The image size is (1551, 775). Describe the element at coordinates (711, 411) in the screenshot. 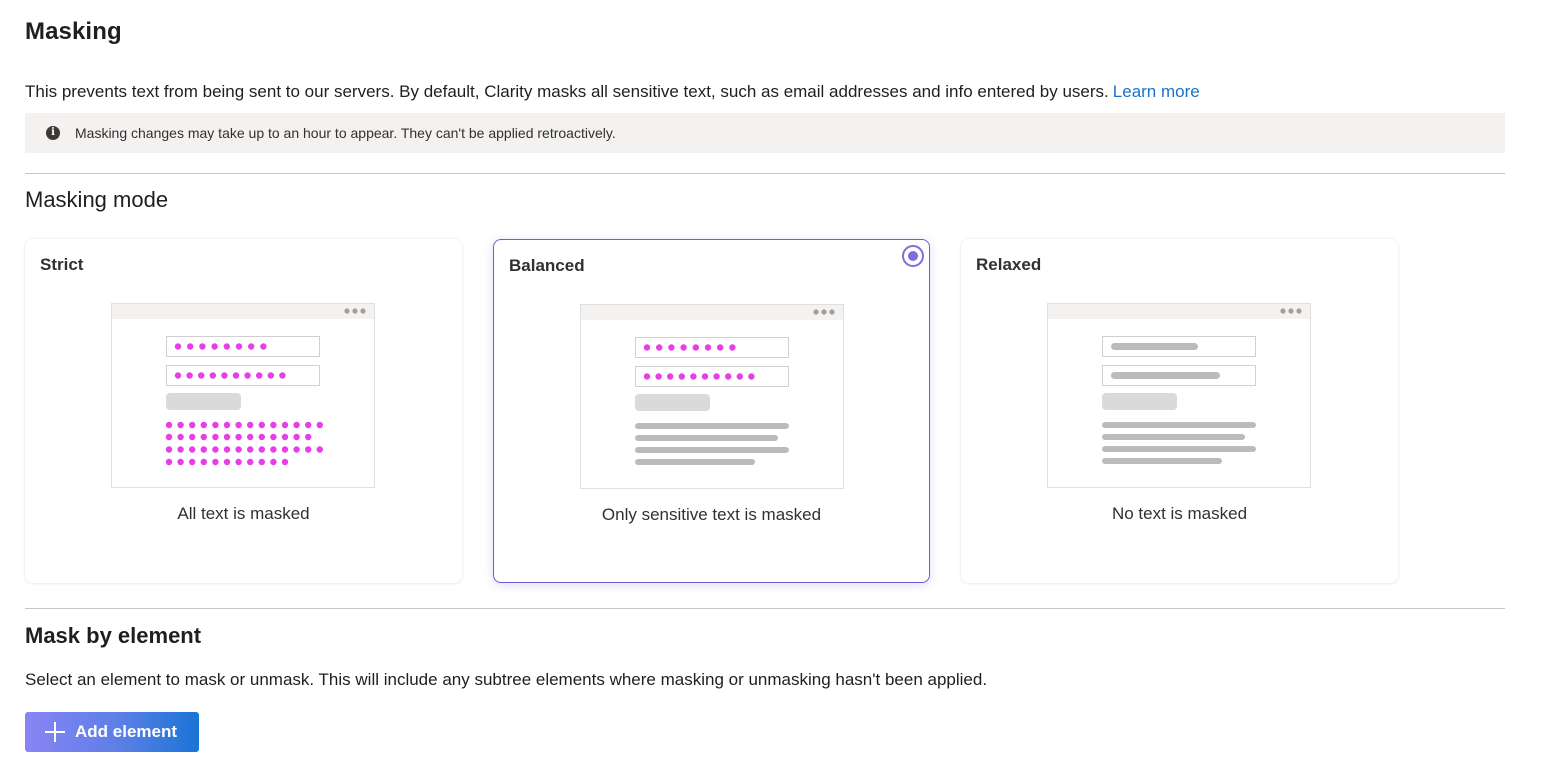

I see `masking-mode-card-balanced: Balanced Only sensitive text is masked` at that location.